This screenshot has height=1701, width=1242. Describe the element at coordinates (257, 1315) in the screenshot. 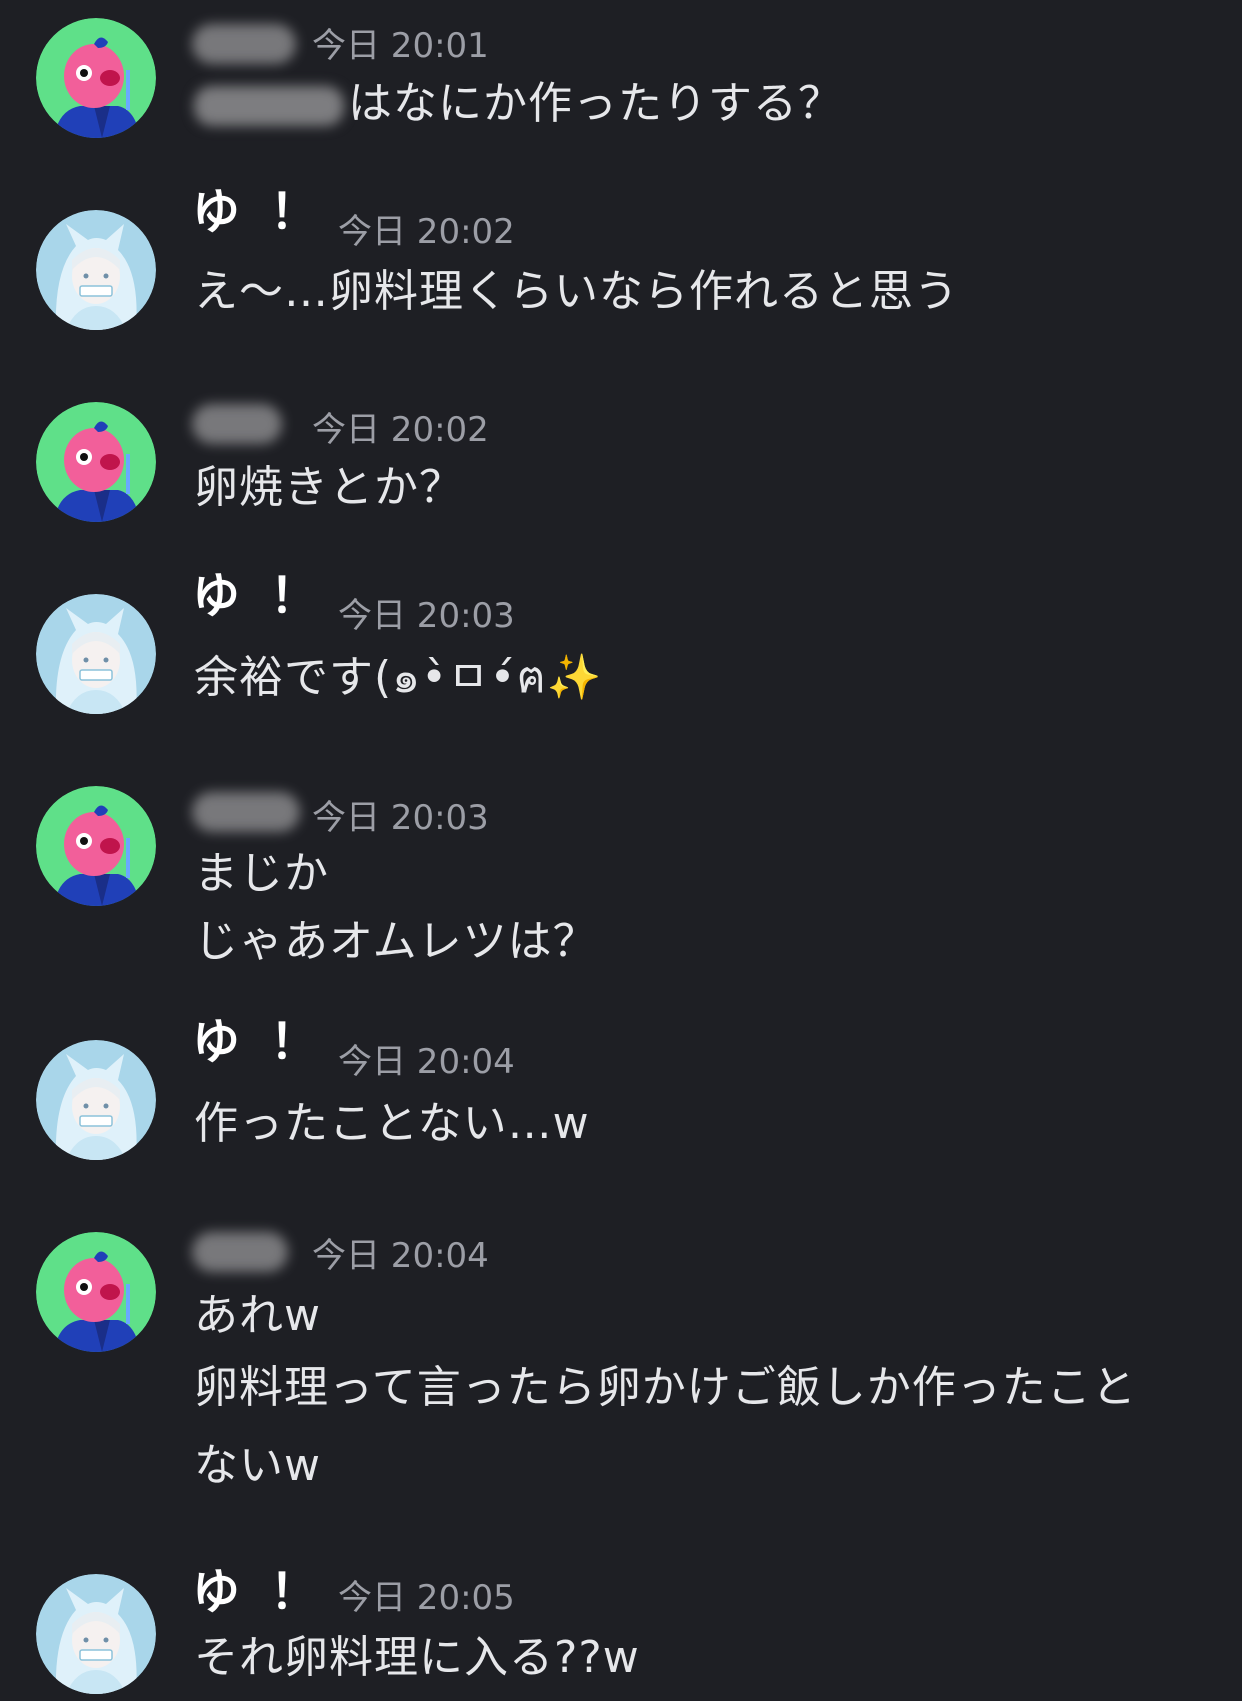

I see `message-text-line: あれw` at that location.